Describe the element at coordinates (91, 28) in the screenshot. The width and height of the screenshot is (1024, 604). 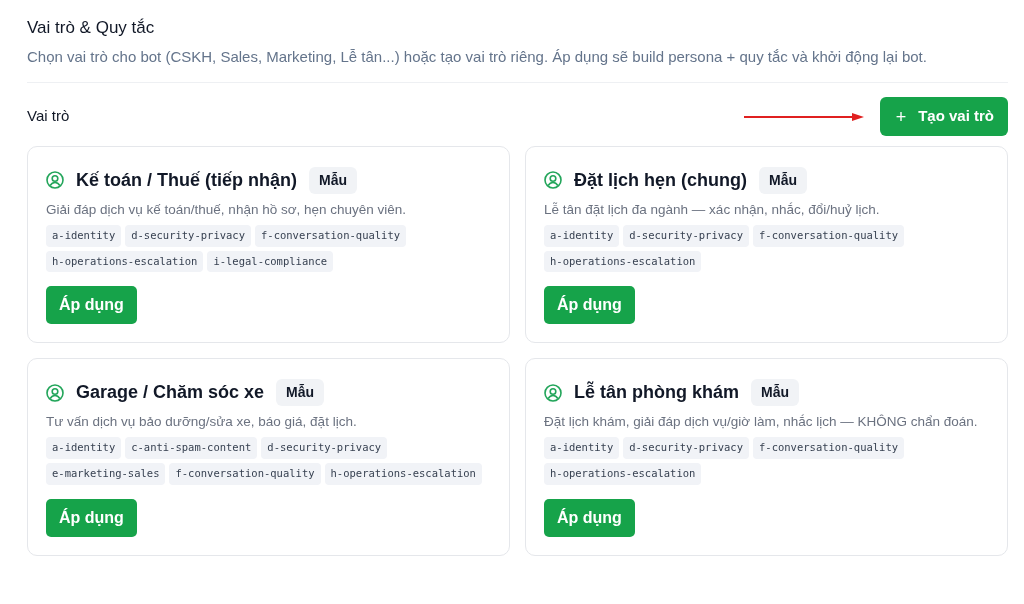
I see `page-title: Vai trò & Quy tắc` at that location.